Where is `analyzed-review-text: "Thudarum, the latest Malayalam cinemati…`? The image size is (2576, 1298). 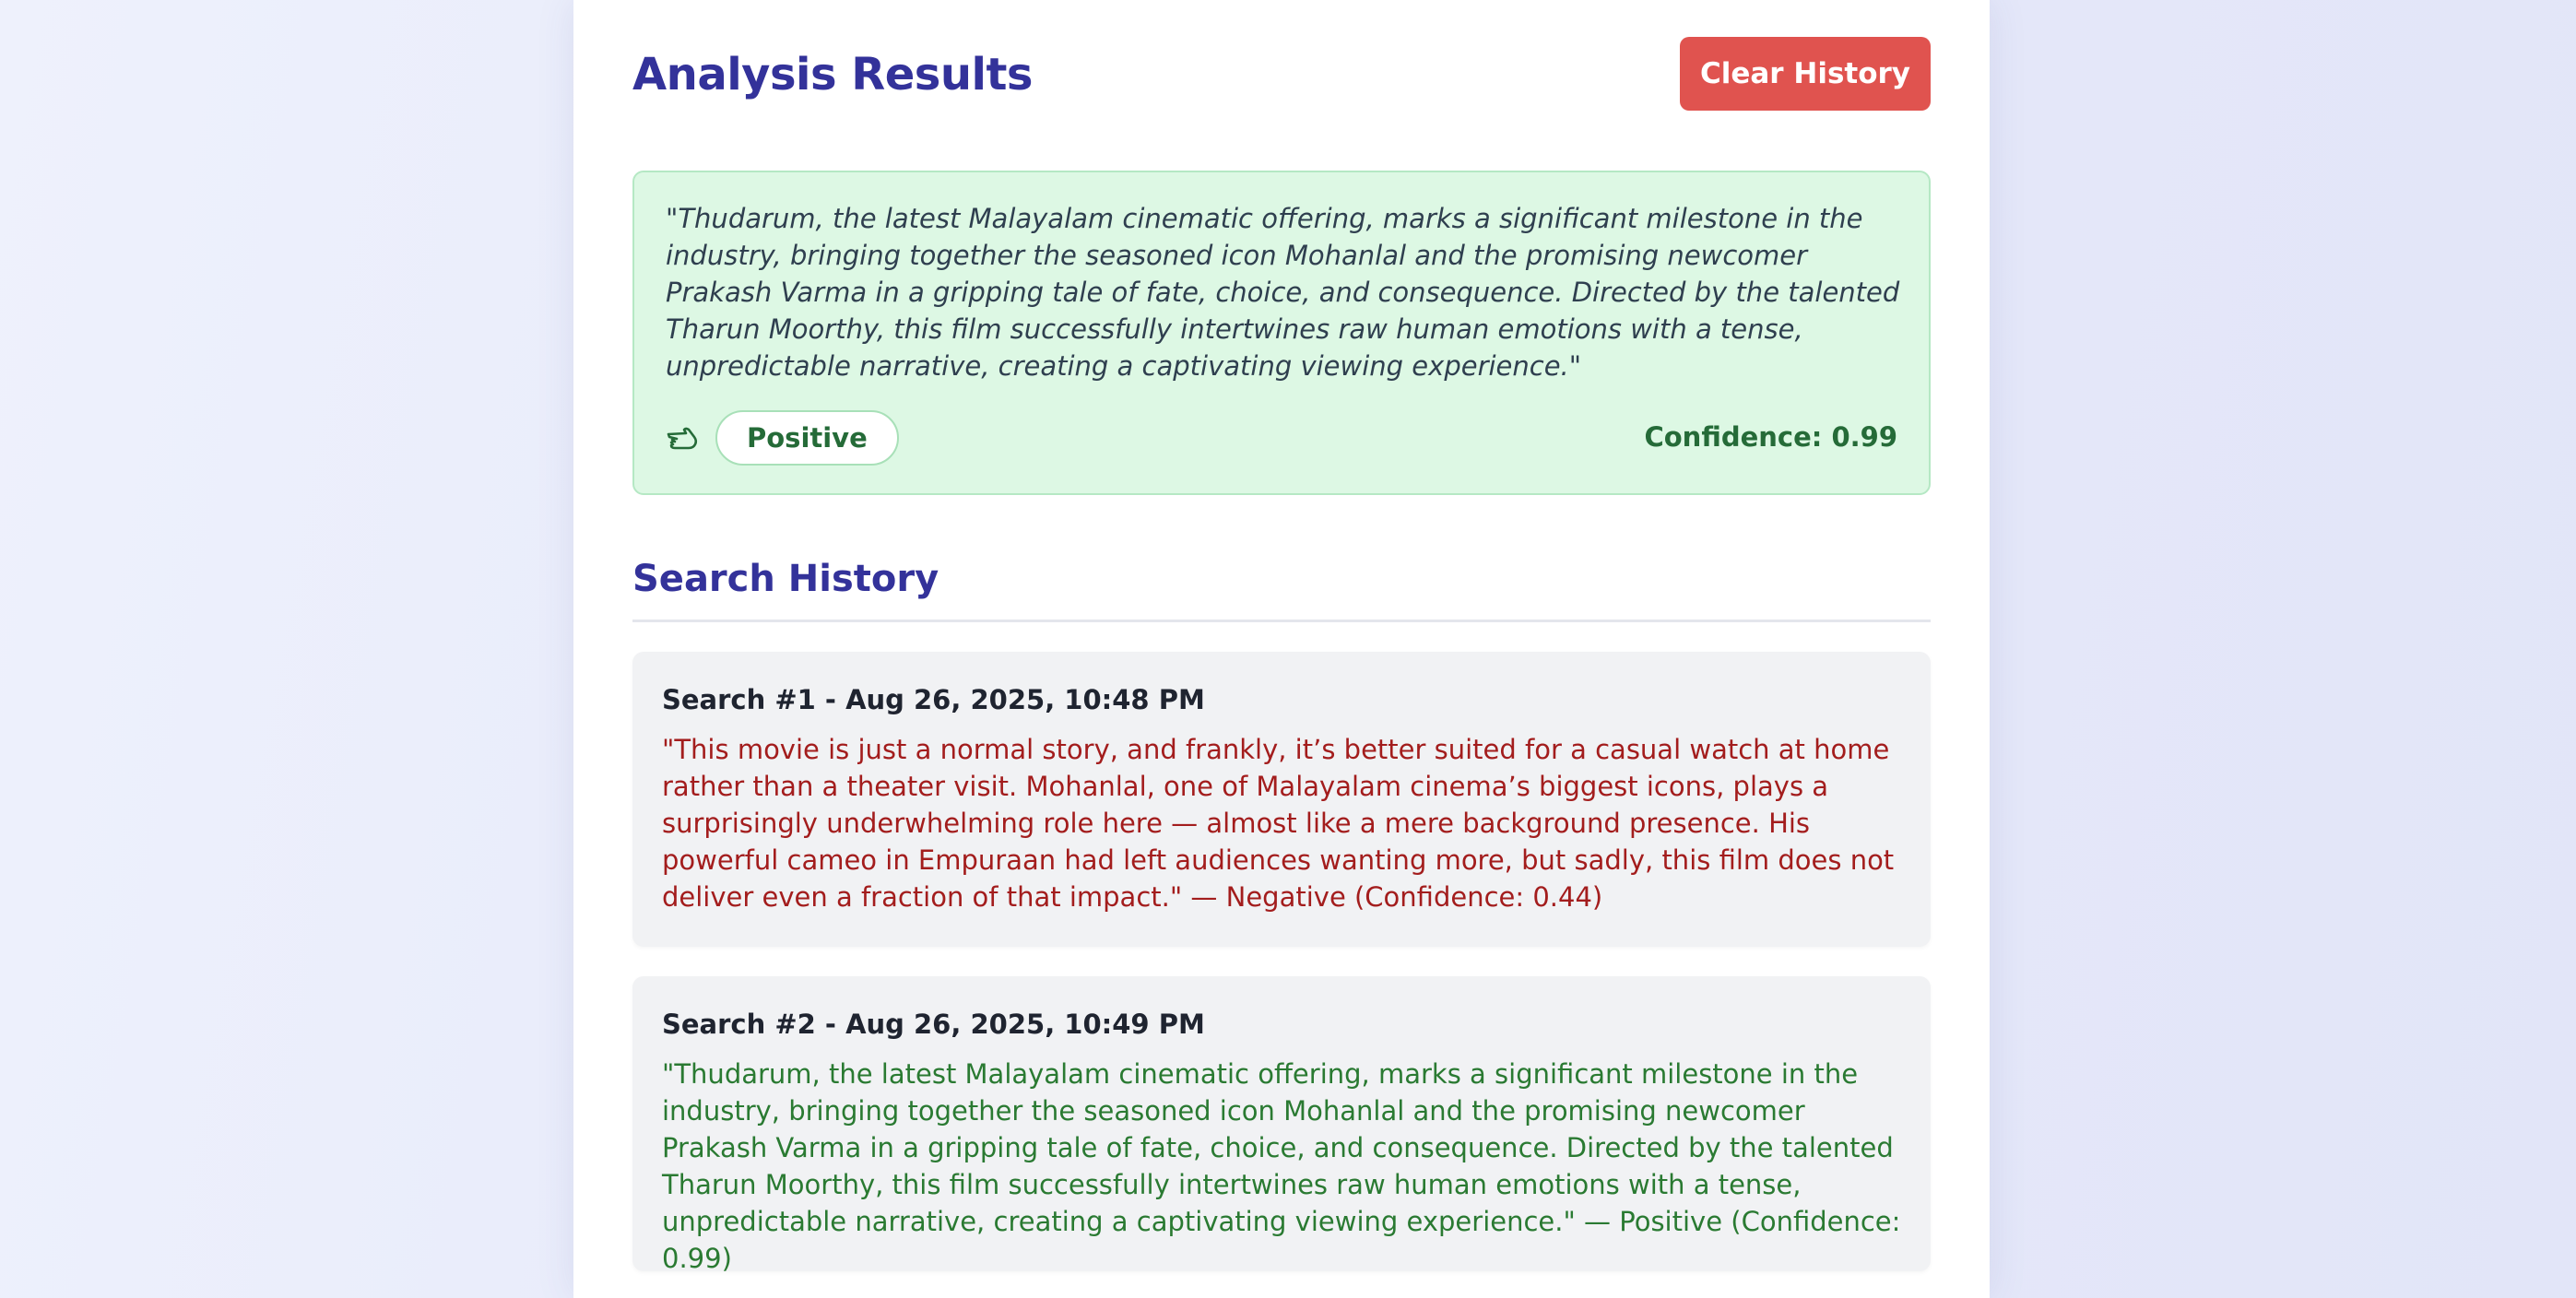 analyzed-review-text: "Thudarum, the latest Malayalam cinemati… is located at coordinates (1283, 292).